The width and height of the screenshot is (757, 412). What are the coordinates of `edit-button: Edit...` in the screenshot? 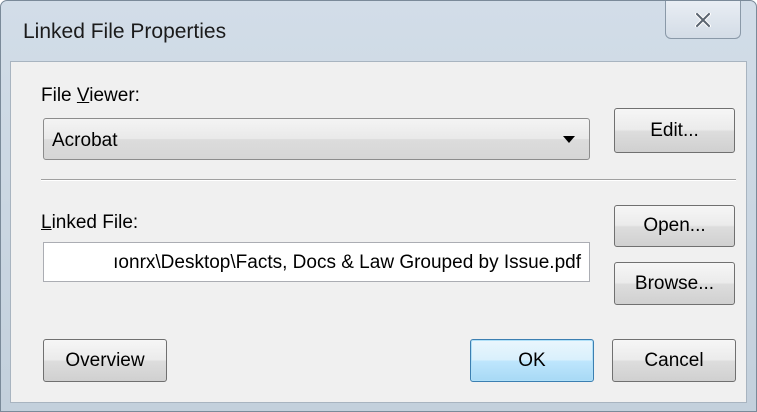 It's located at (674, 130).